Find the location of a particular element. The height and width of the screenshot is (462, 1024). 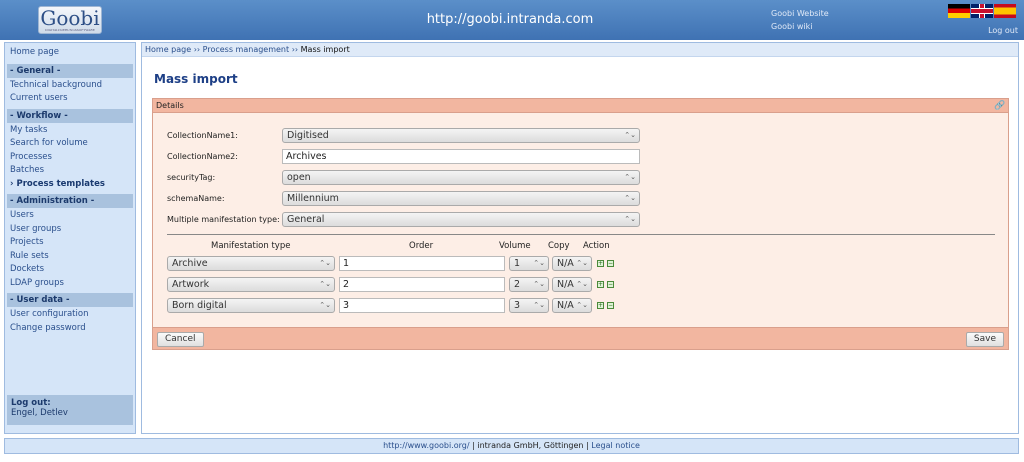

cancel-button: Cancel is located at coordinates (180, 339).